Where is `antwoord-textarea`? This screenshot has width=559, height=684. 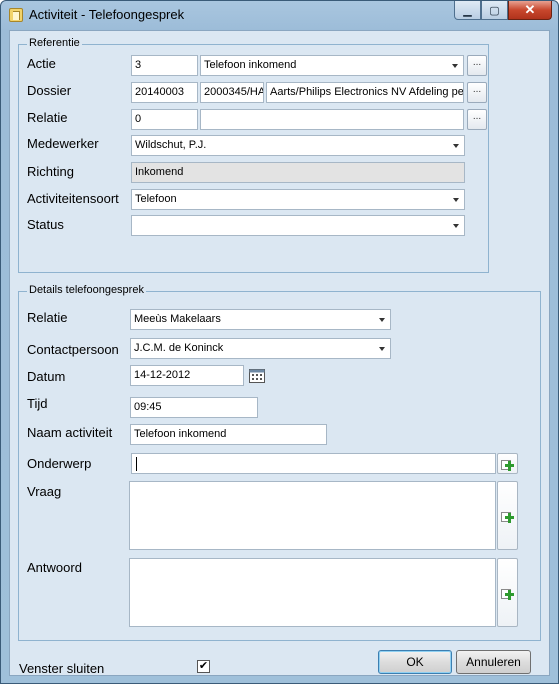 antwoord-textarea is located at coordinates (312, 592).